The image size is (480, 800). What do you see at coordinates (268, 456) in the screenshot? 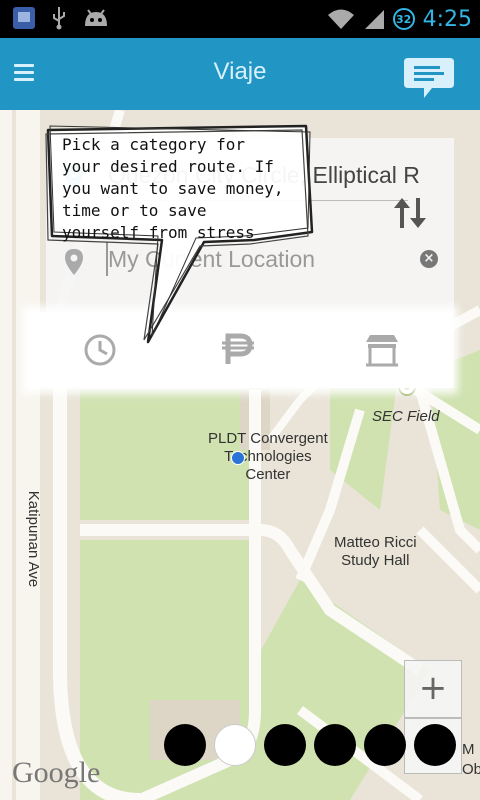
I see `map-label-pldt-center: PLDT Convergent Technologies Center` at bounding box center [268, 456].